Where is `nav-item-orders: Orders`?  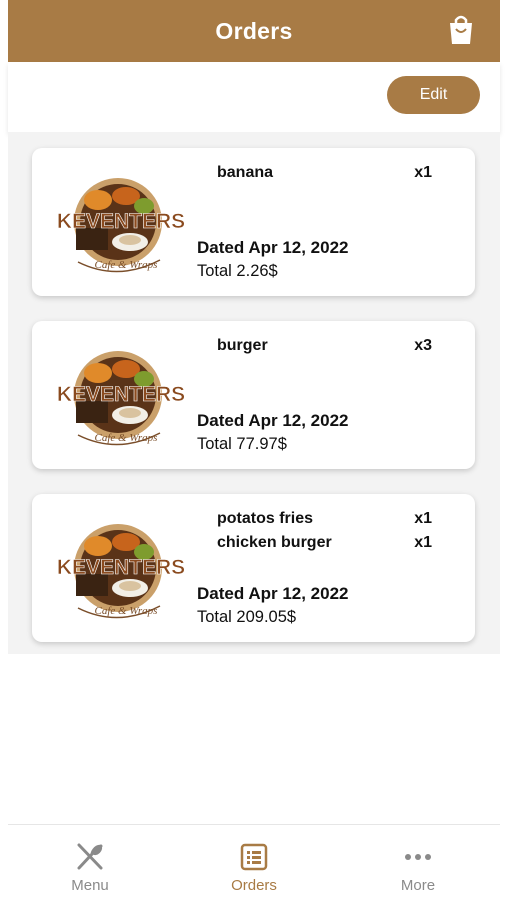 nav-item-orders: Orders is located at coordinates (254, 862).